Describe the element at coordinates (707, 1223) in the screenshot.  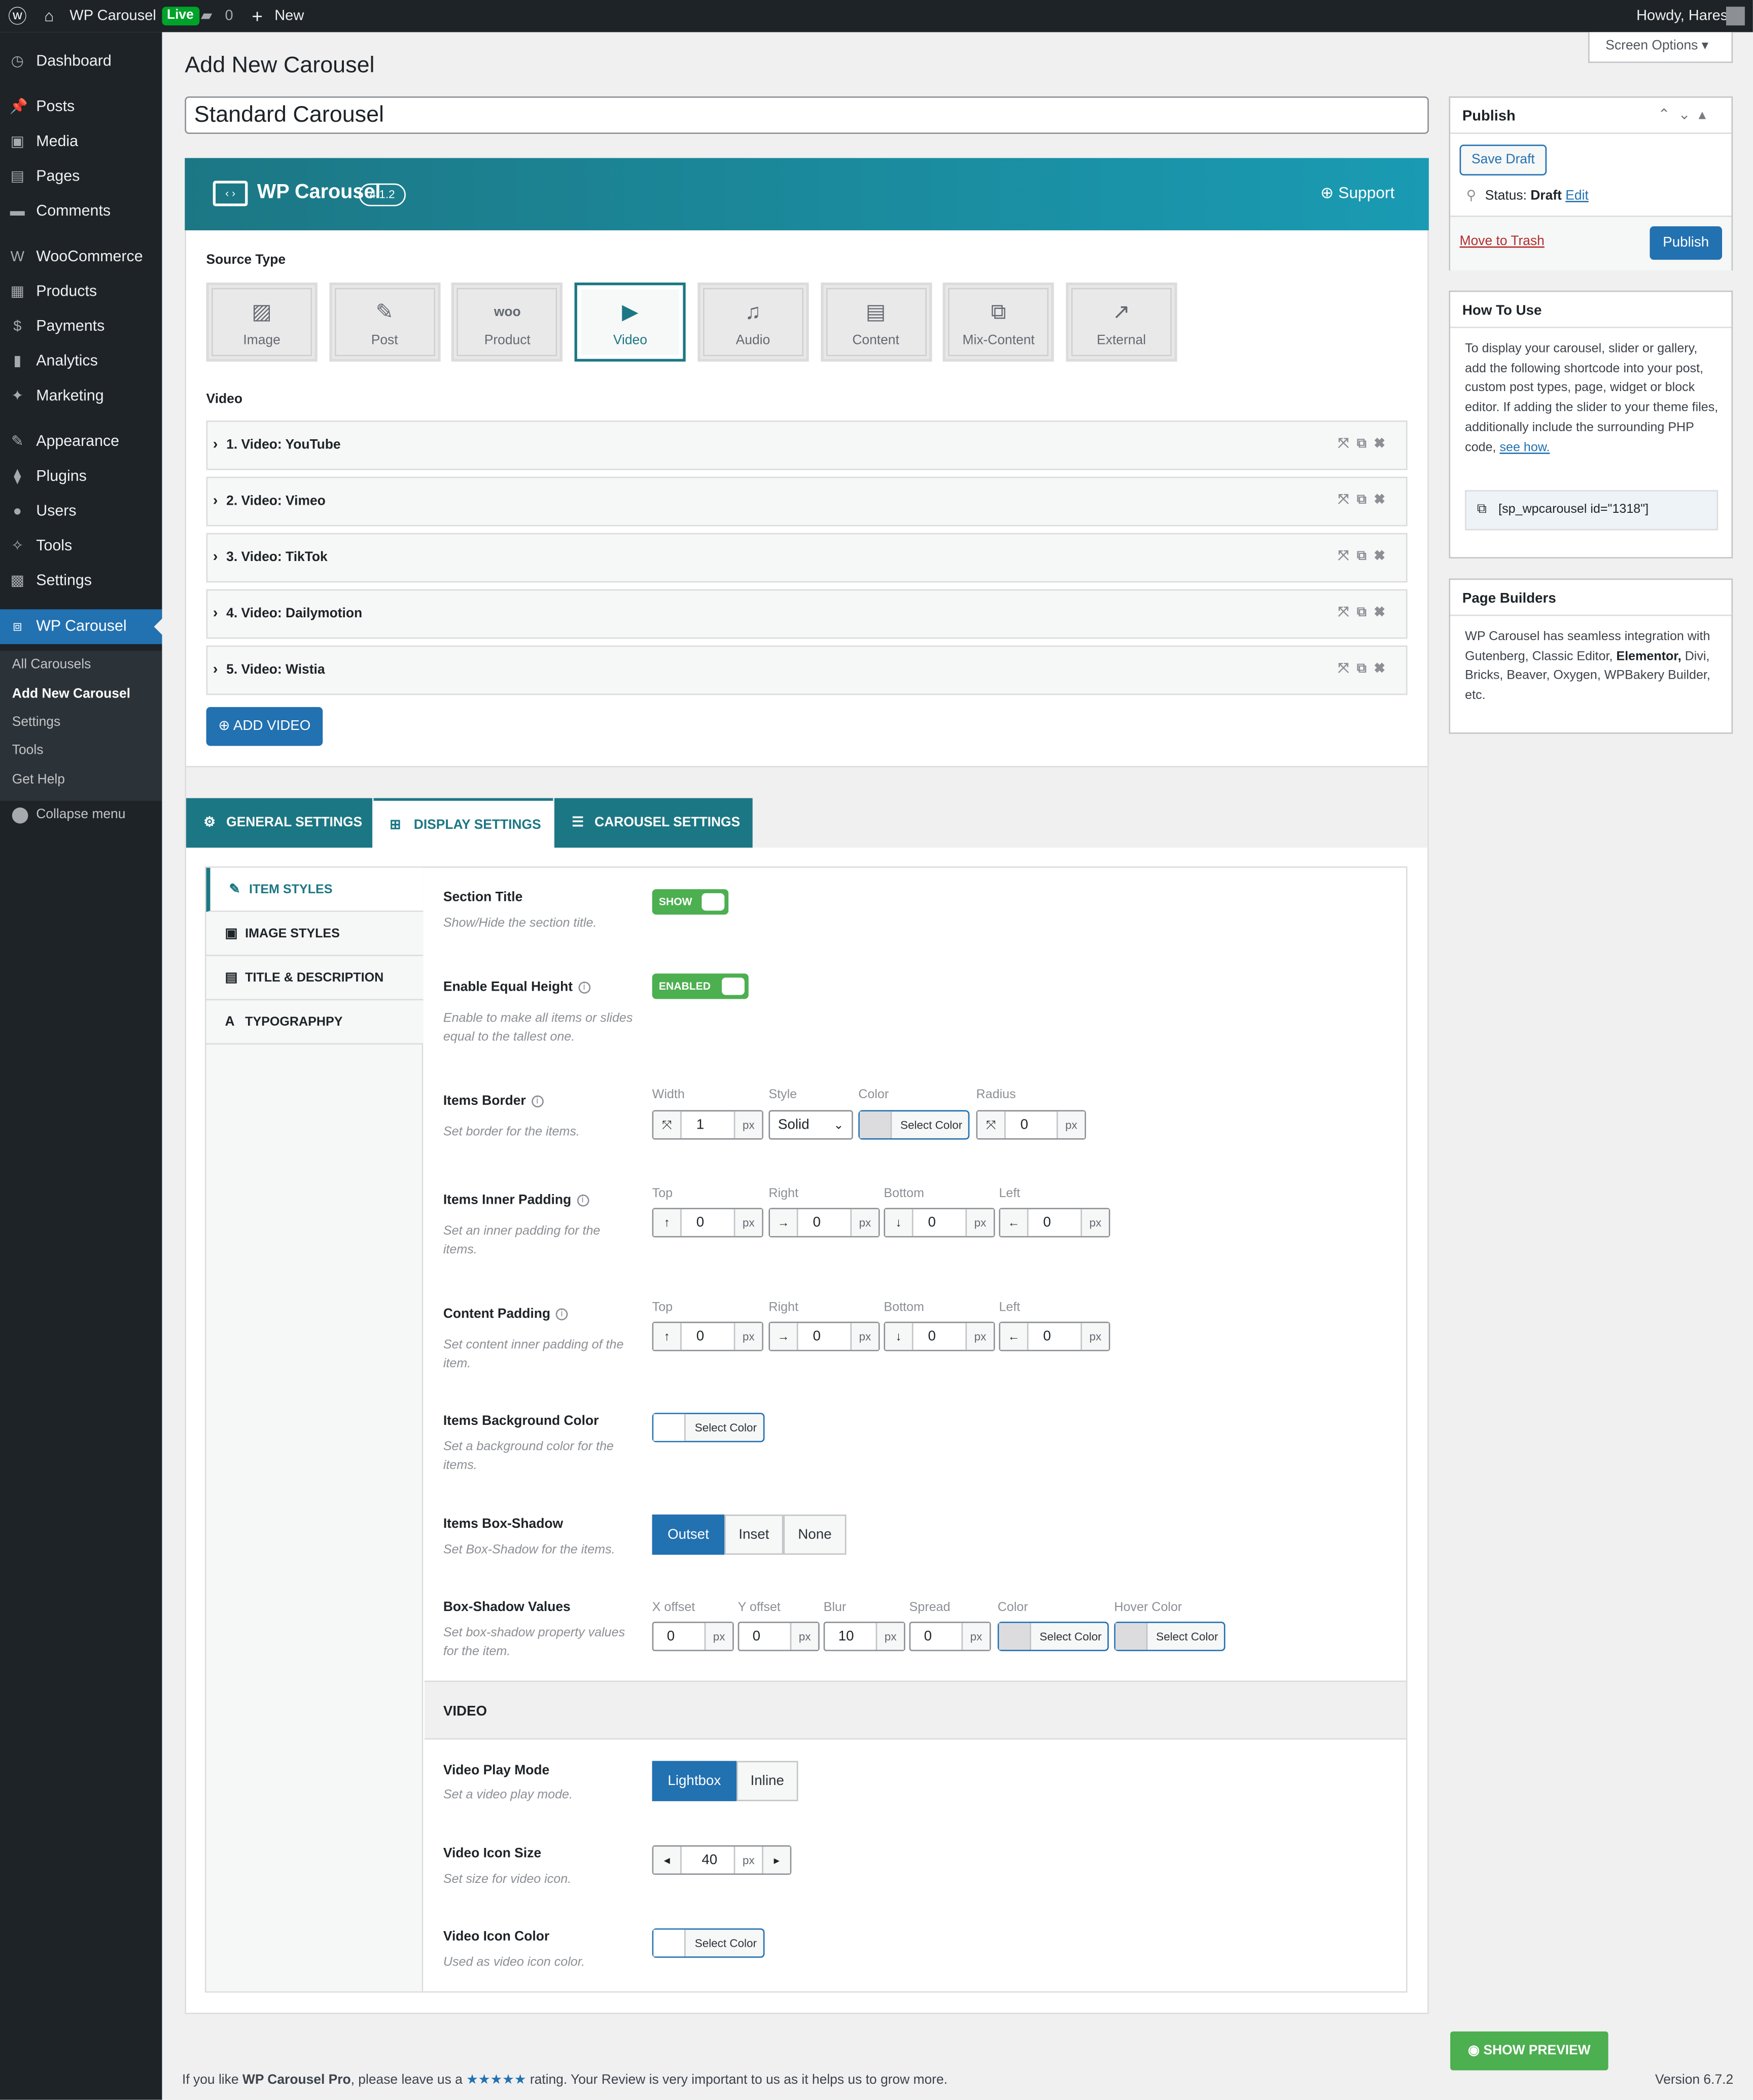
I see `items-inner-padding-top-input: ↑ 0 px` at that location.